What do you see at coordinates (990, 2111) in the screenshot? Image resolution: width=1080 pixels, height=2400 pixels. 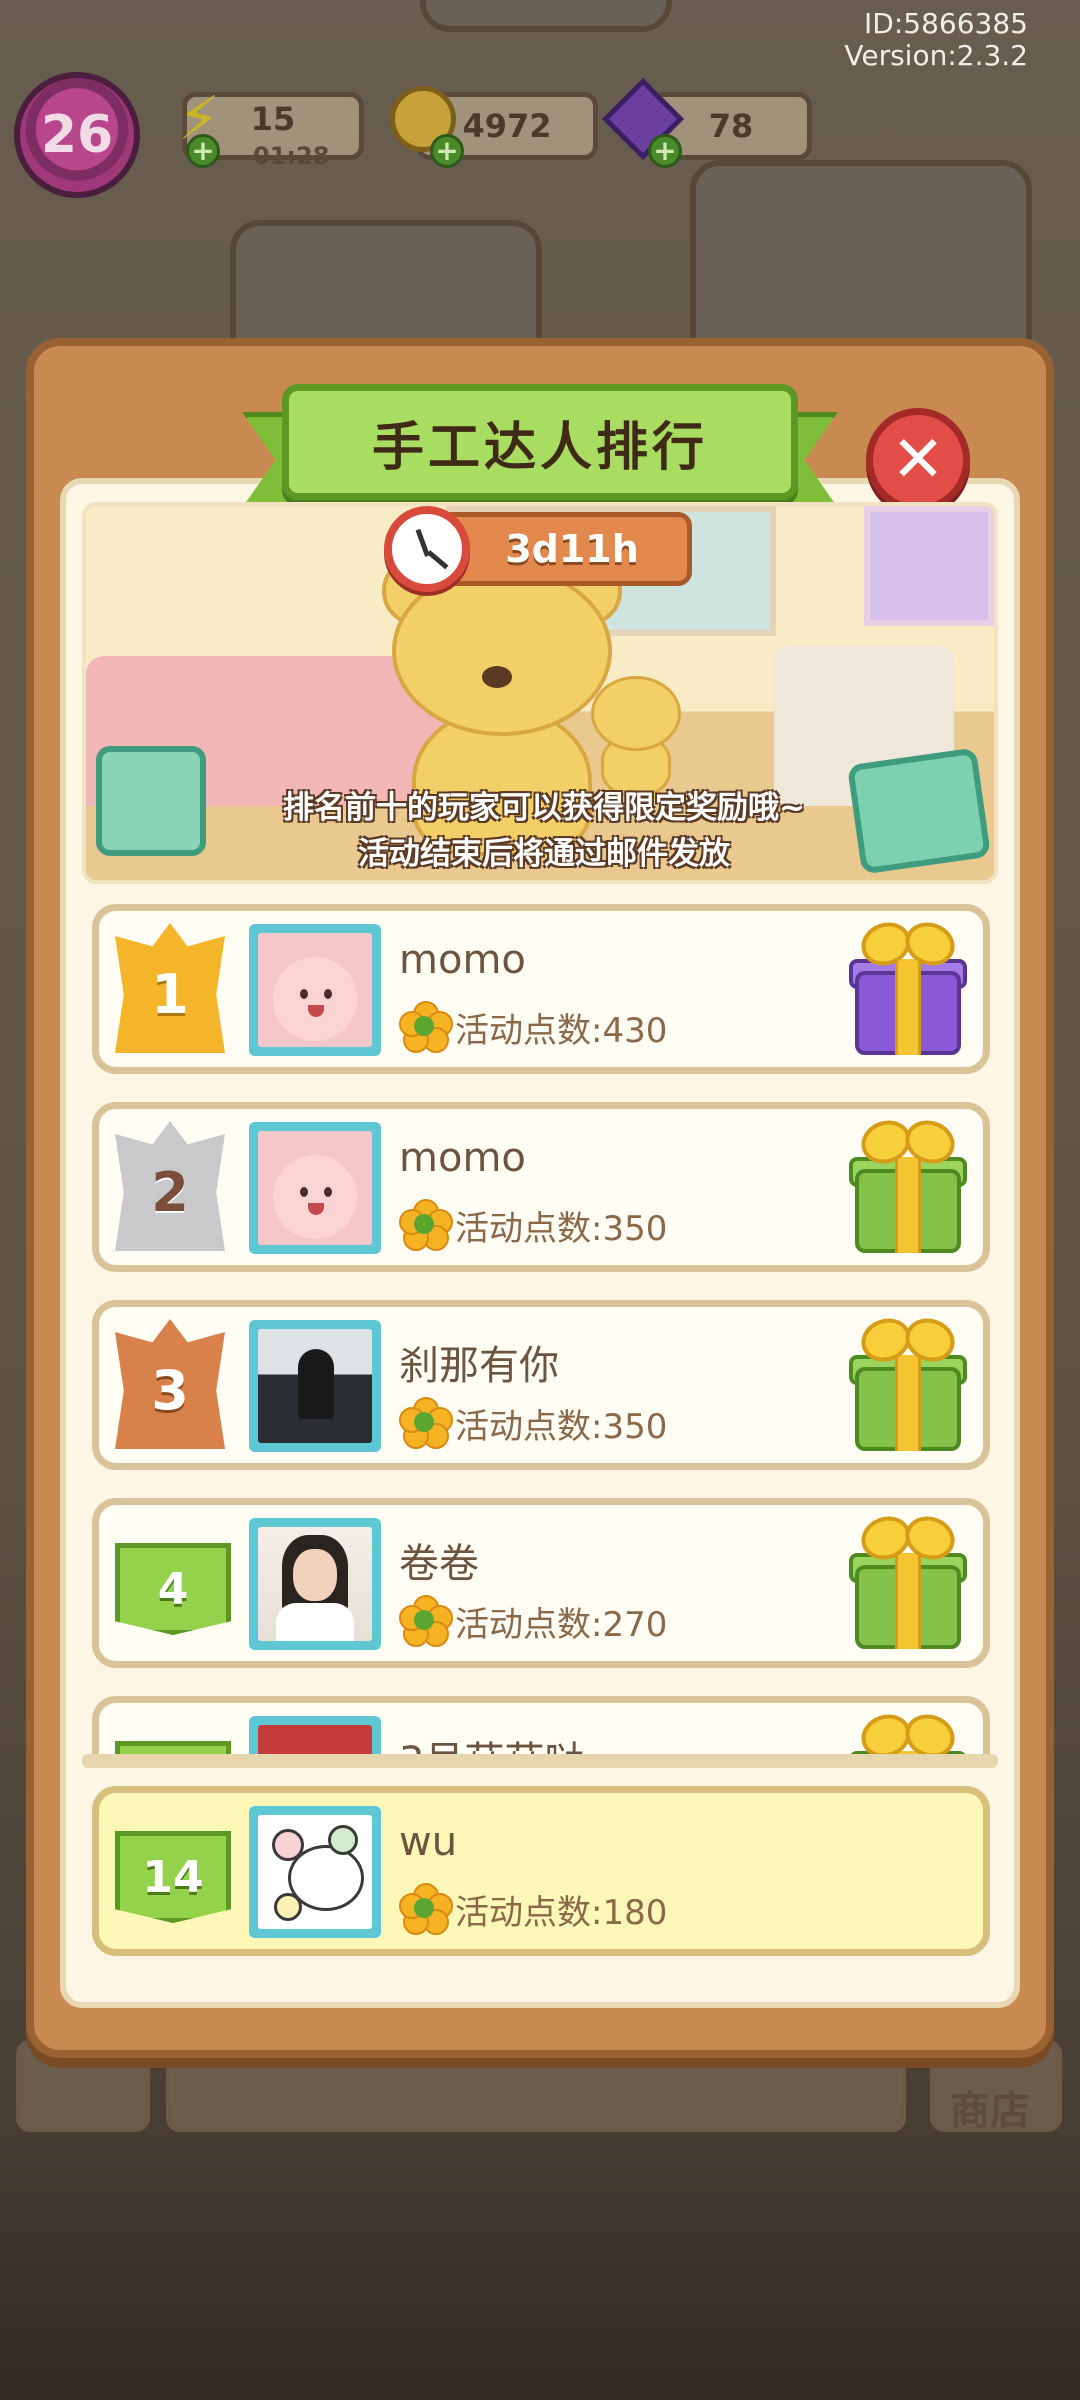 I see `shop-label: 商店` at bounding box center [990, 2111].